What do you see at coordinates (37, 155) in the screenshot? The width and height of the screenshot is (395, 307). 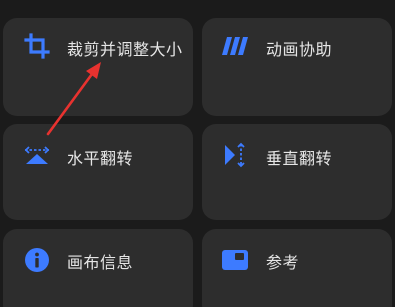 I see `flip-horizontal-icon` at bounding box center [37, 155].